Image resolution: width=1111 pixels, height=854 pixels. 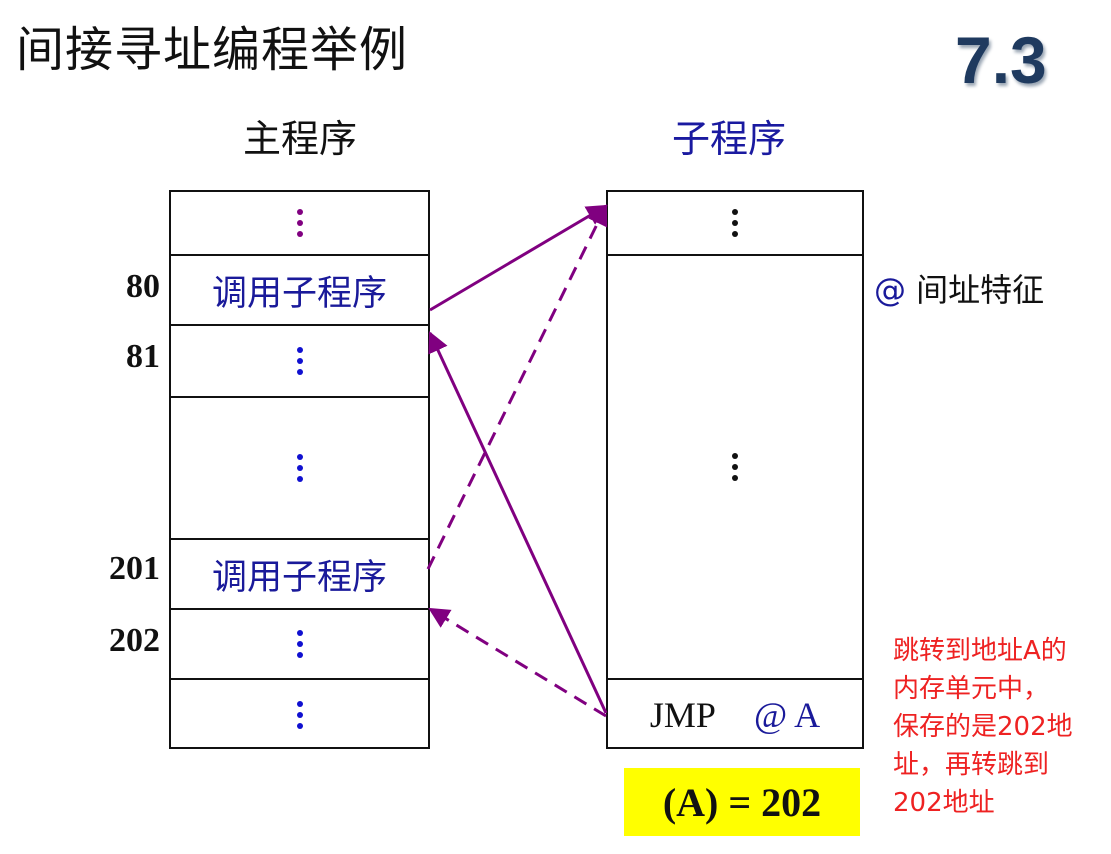 I want to click on explanation-note: 跳转到地址A的 内存单元中， 保存的是202地 址，再转跳到 202地址, so click(x=999, y=727).